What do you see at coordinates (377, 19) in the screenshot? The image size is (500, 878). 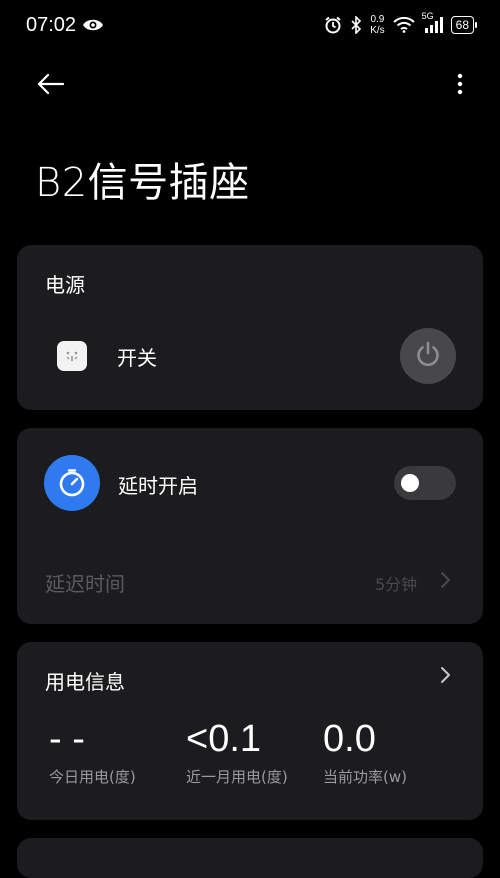 I see `network-speed-value: 0.9` at bounding box center [377, 19].